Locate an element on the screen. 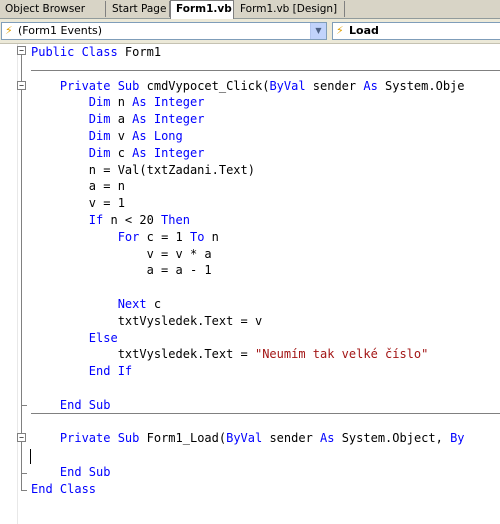 This screenshot has height=524, width=500. code-line: End If is located at coordinates (81, 371).